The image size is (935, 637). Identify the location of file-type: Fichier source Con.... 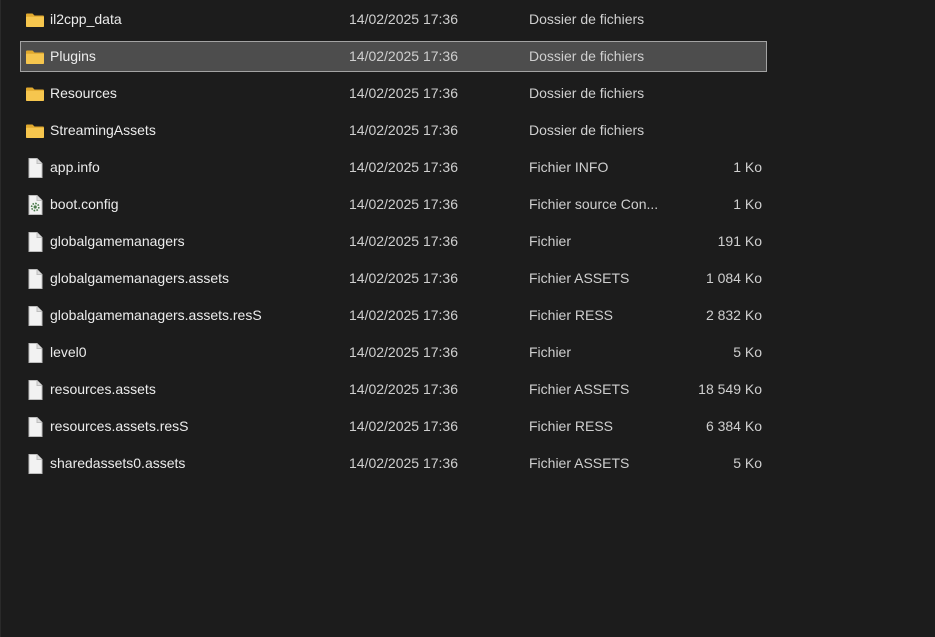
(594, 204).